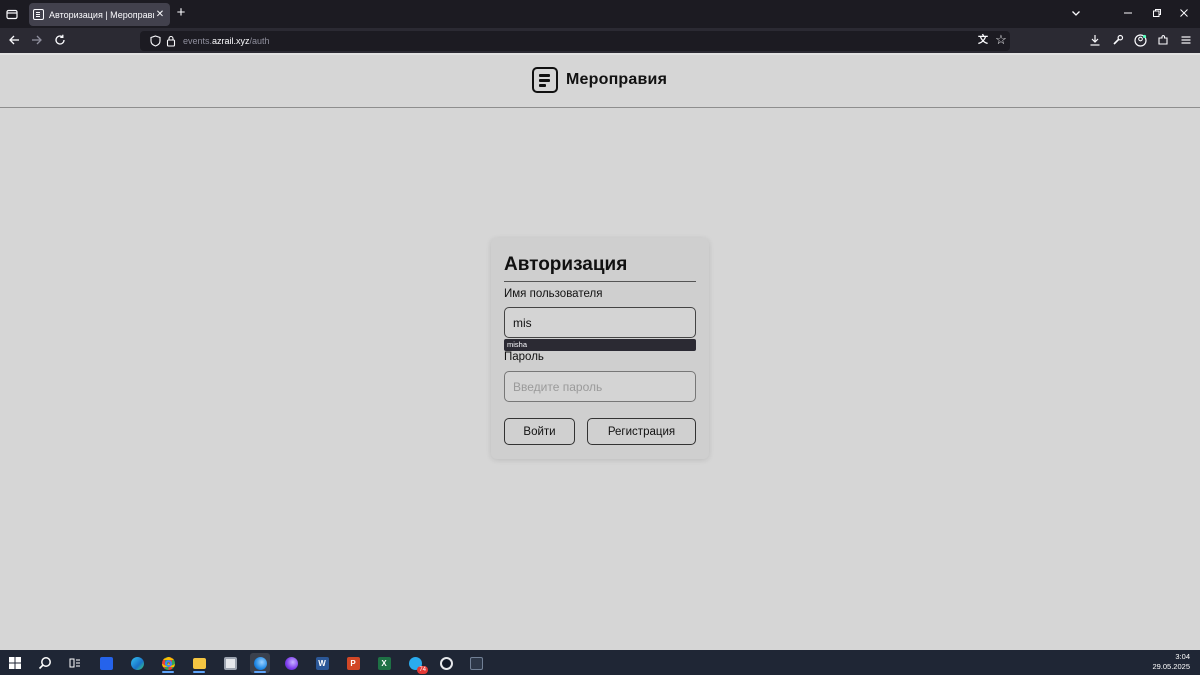 The height and width of the screenshot is (675, 1200). What do you see at coordinates (422, 670) in the screenshot?
I see `telegram-badge: 74` at bounding box center [422, 670].